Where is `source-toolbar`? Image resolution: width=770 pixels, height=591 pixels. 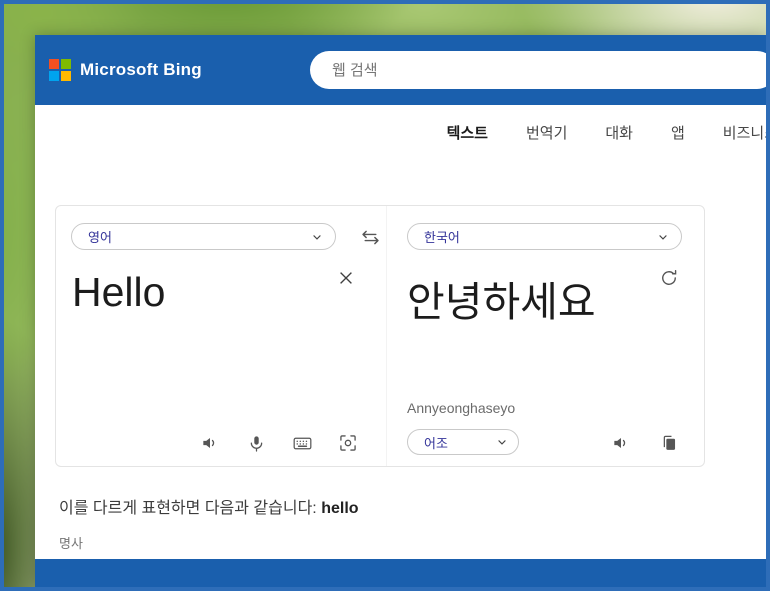 source-toolbar is located at coordinates (279, 443).